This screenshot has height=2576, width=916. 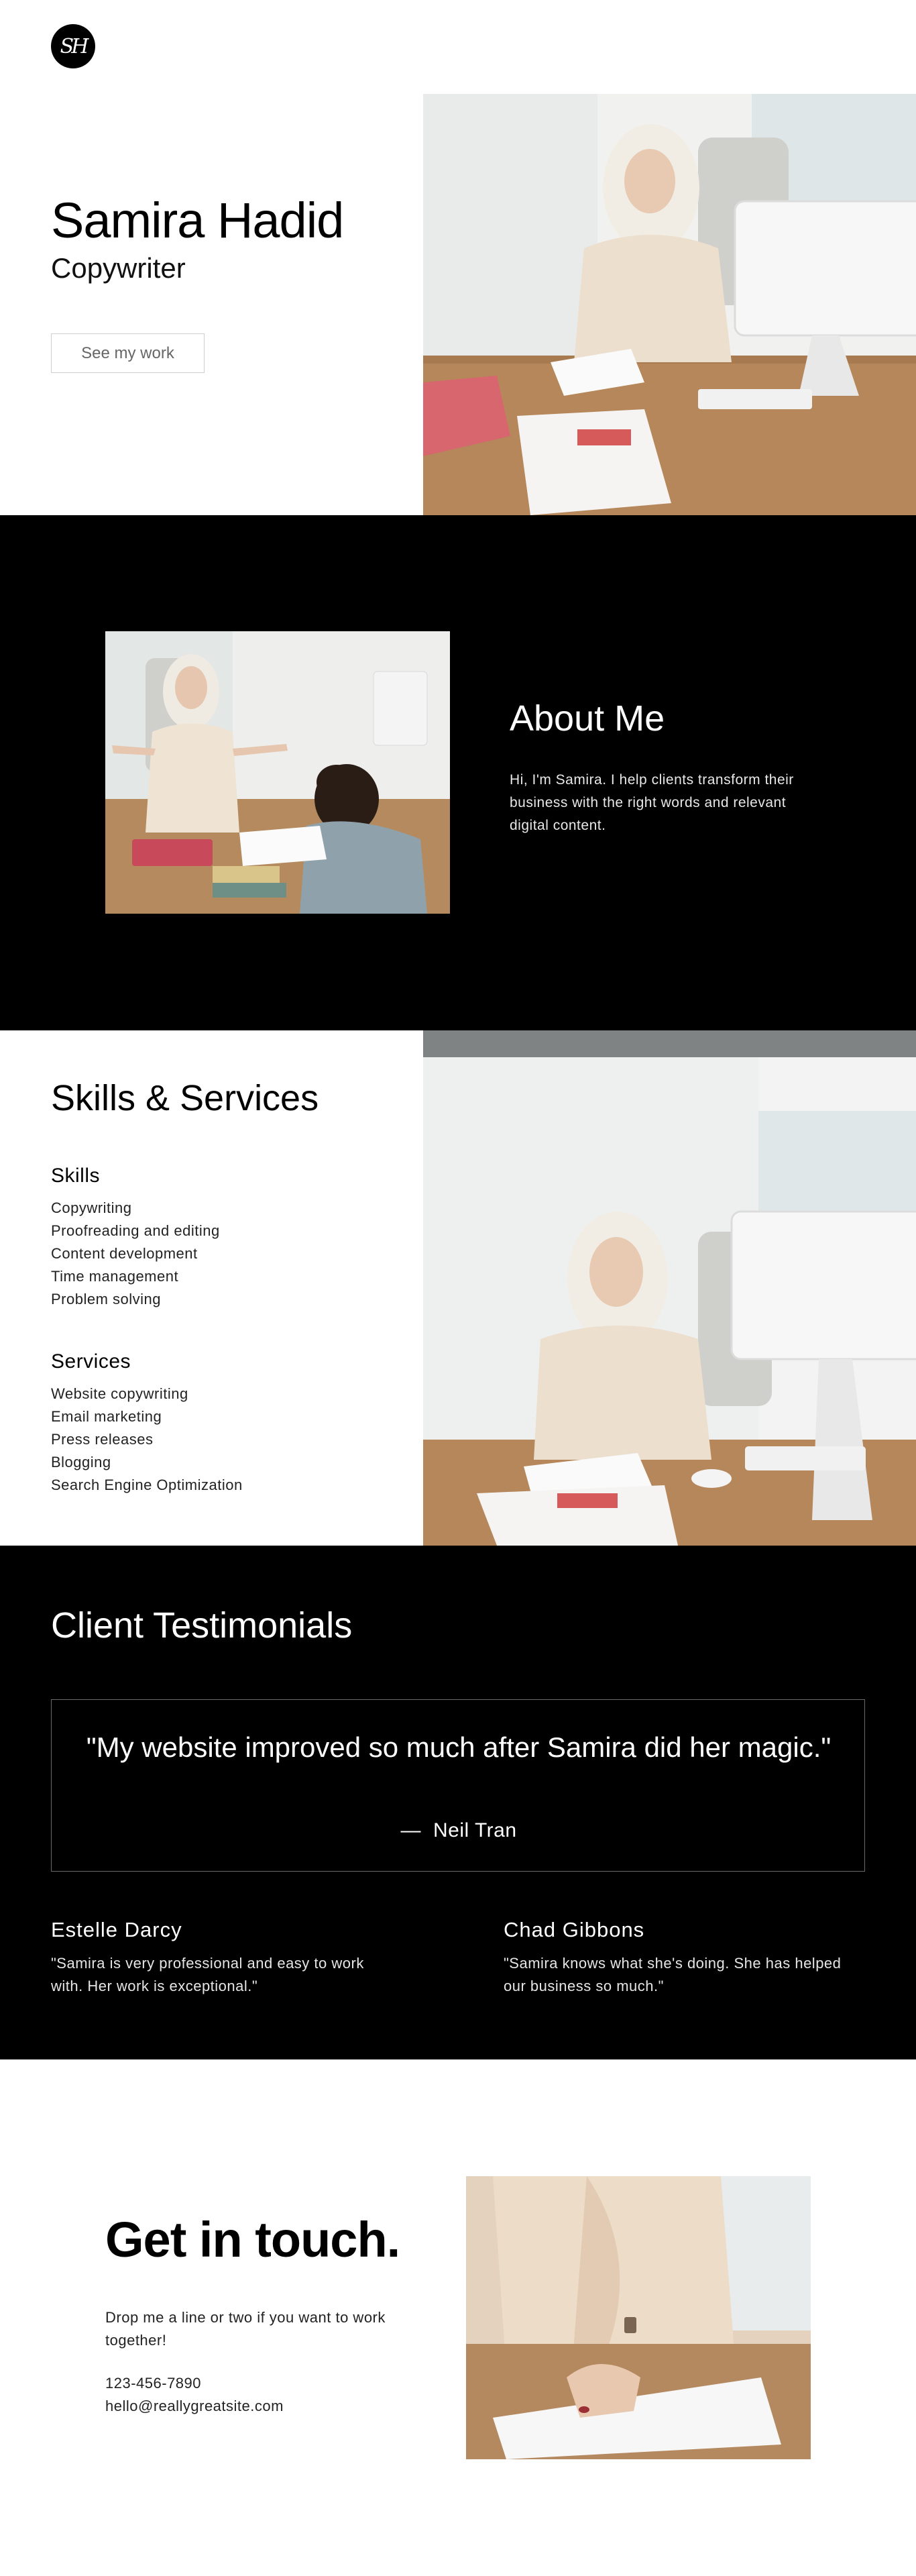 What do you see at coordinates (81, 1462) in the screenshot?
I see `list-item: Blogging` at bounding box center [81, 1462].